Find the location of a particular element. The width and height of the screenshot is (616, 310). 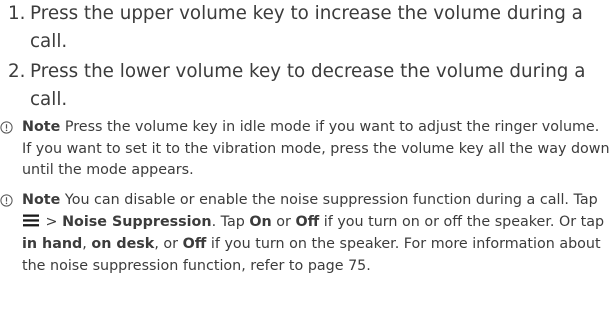

note-text-part: , or is located at coordinates (168, 244).